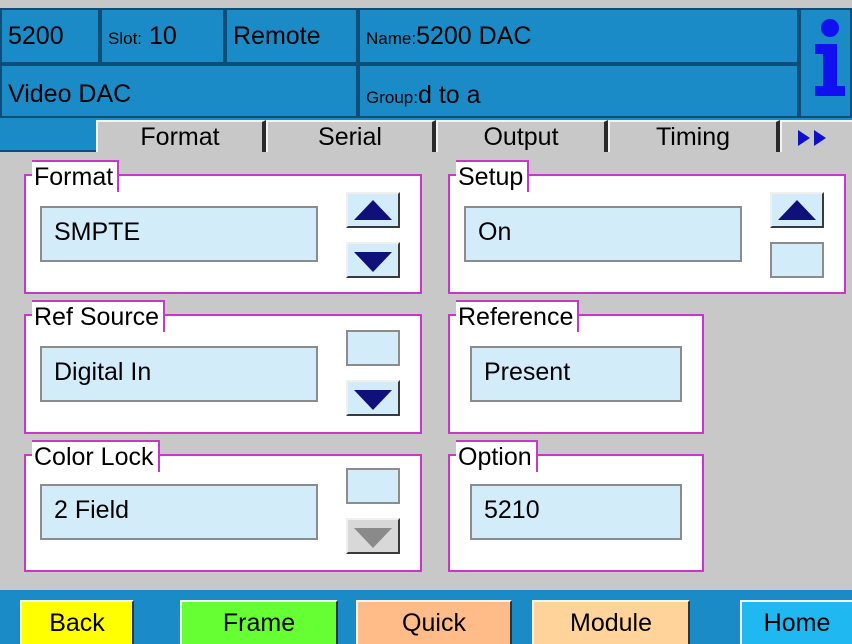 This screenshot has height=644, width=852. I want to click on setup-up-button, so click(797, 210).